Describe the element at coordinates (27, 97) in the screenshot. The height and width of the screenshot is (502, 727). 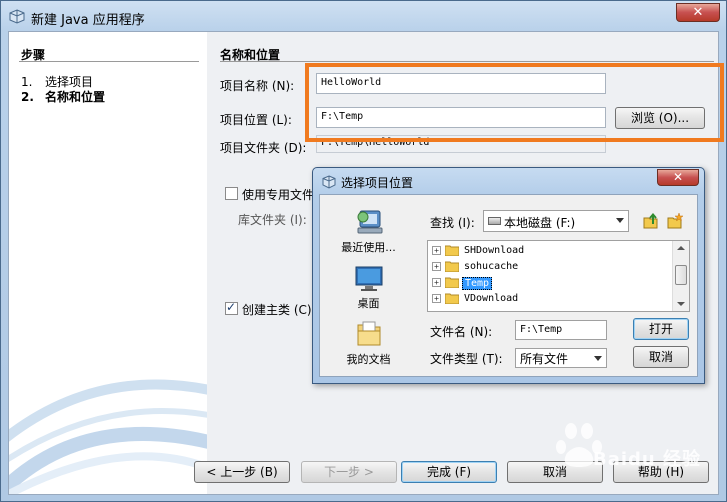
I see `step-number: 2.` at that location.